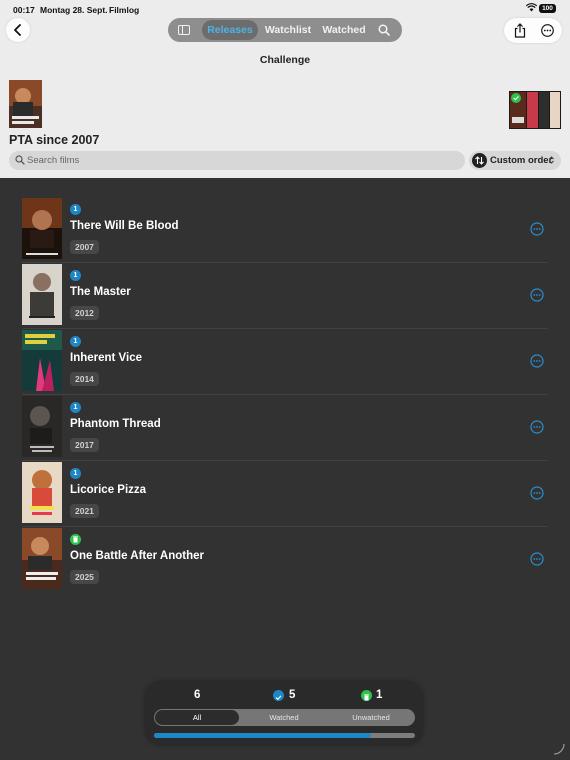 The height and width of the screenshot is (760, 570). Describe the element at coordinates (84, 379) in the screenshot. I see `film-year: 2014` at that location.